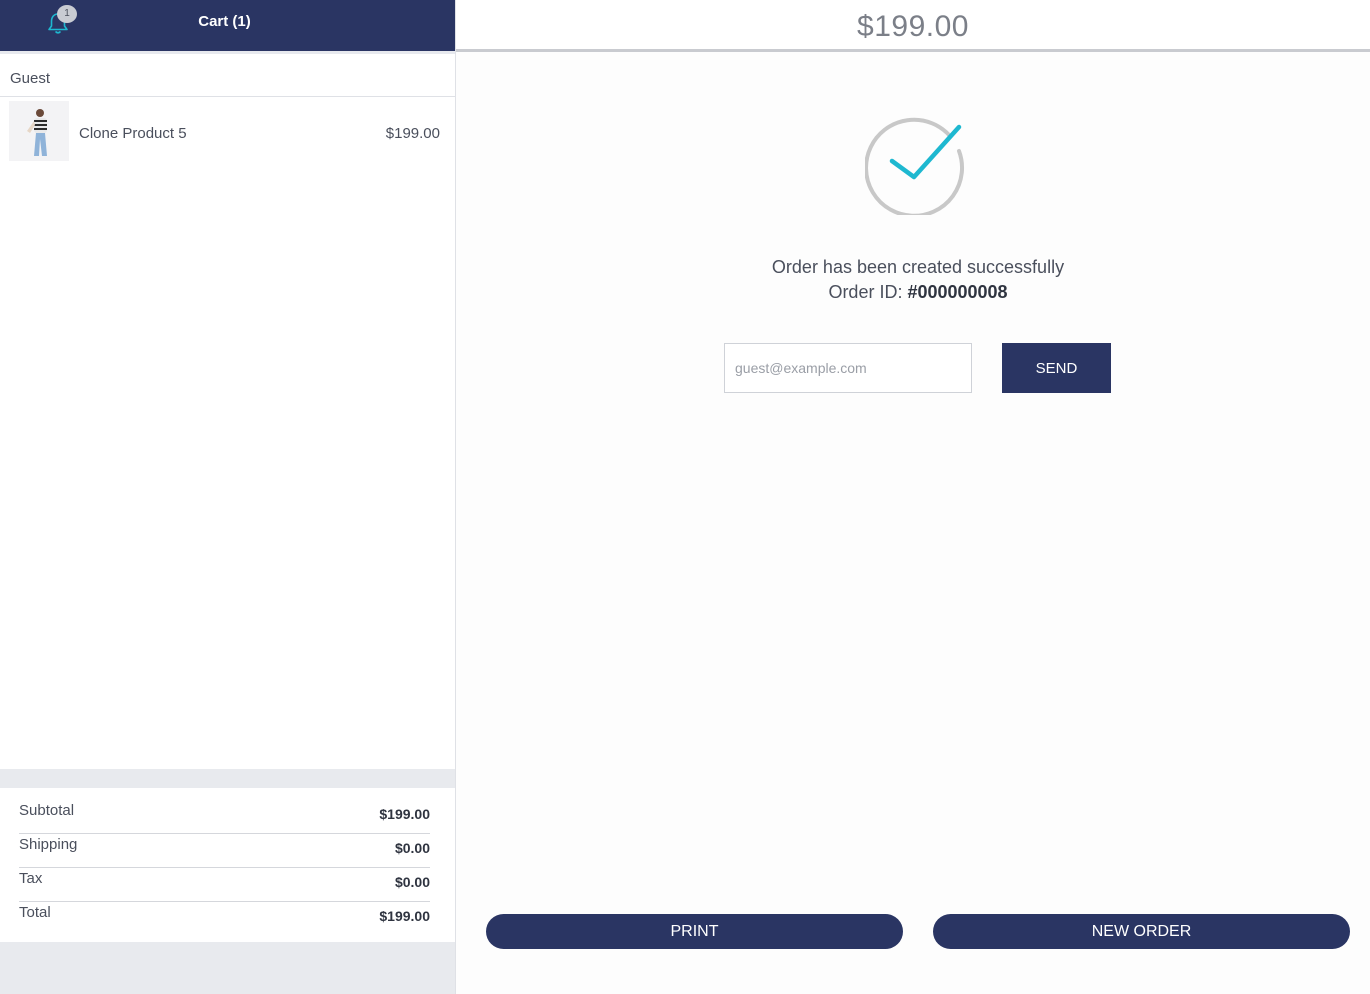 This screenshot has height=994, width=1370. I want to click on grand-total: $199.00, so click(913, 26).